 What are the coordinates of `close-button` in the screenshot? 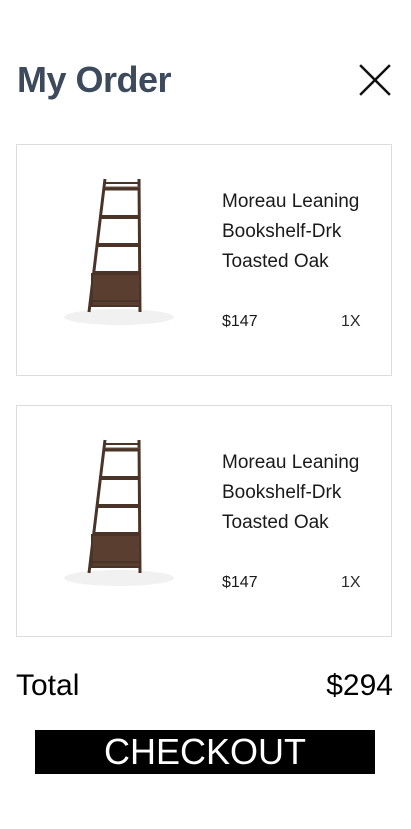 It's located at (375, 80).